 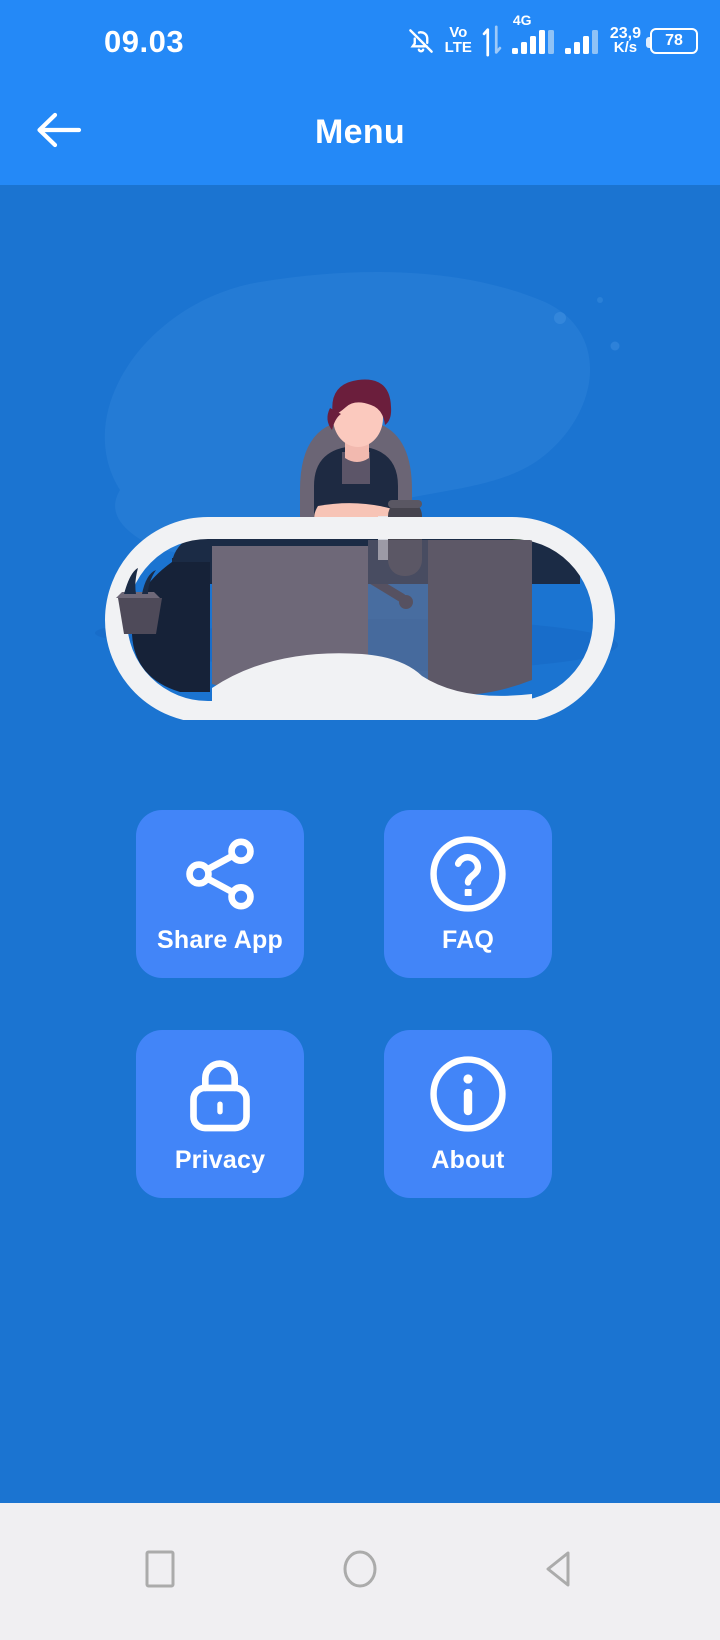 What do you see at coordinates (625, 40) in the screenshot?
I see `data-rate-indicator: 23,9 K/s` at bounding box center [625, 40].